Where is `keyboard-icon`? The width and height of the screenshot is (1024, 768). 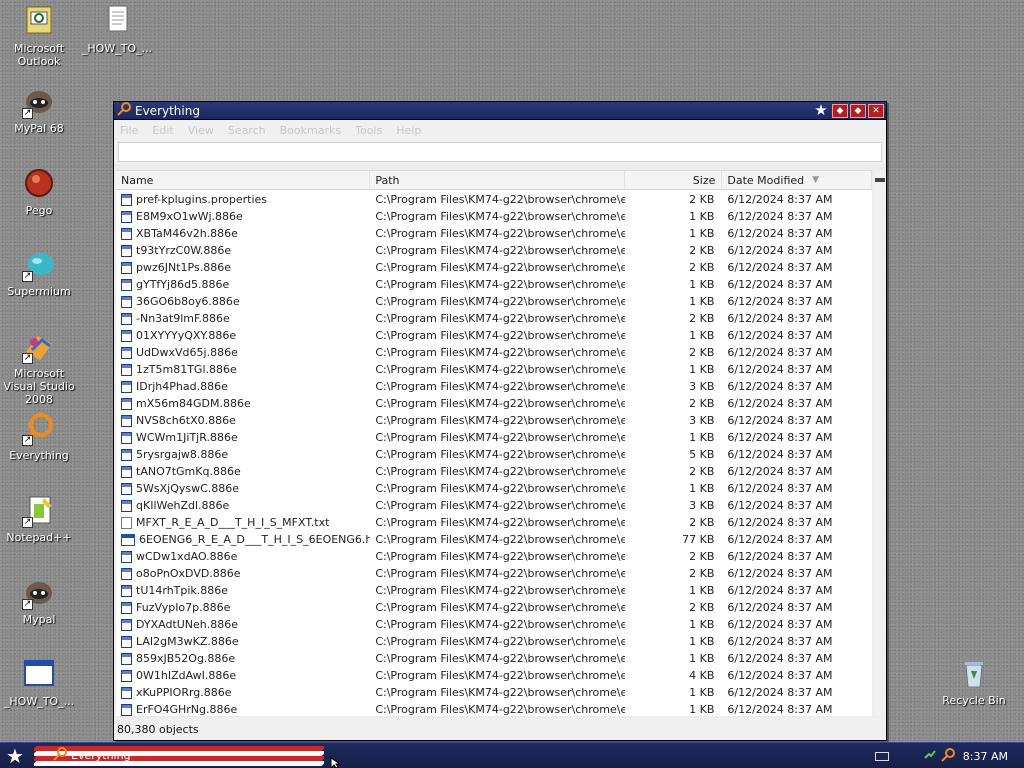
keyboard-icon is located at coordinates (881, 756).